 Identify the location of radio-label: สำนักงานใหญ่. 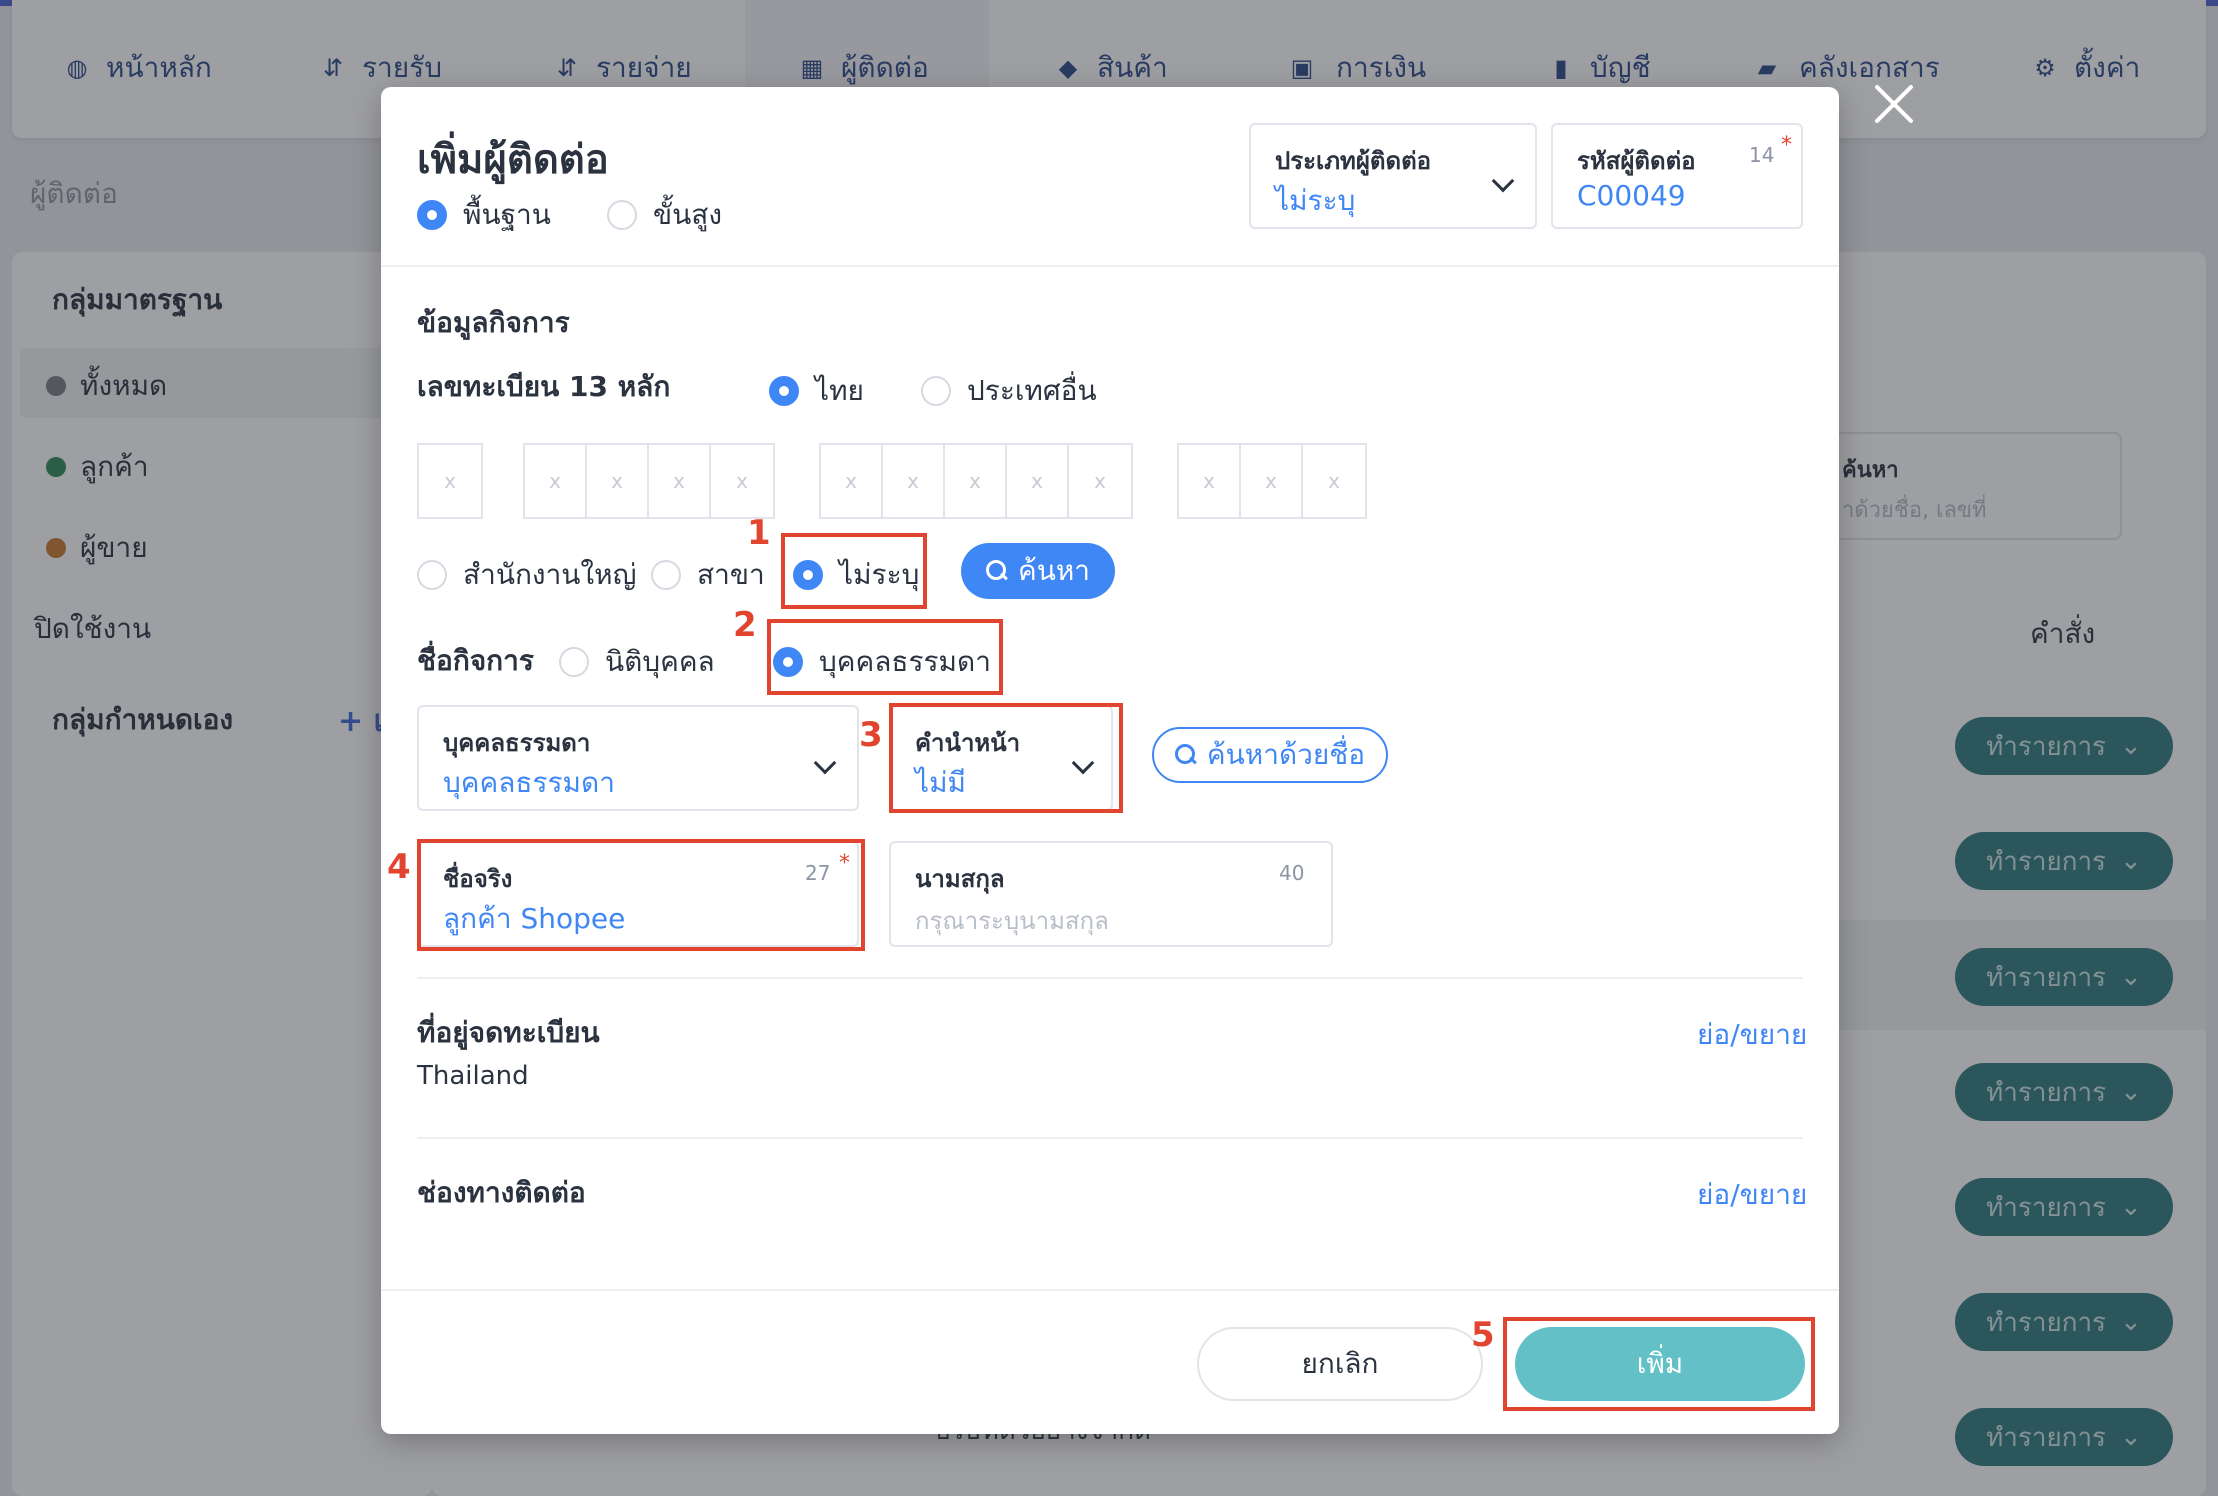
(550, 574).